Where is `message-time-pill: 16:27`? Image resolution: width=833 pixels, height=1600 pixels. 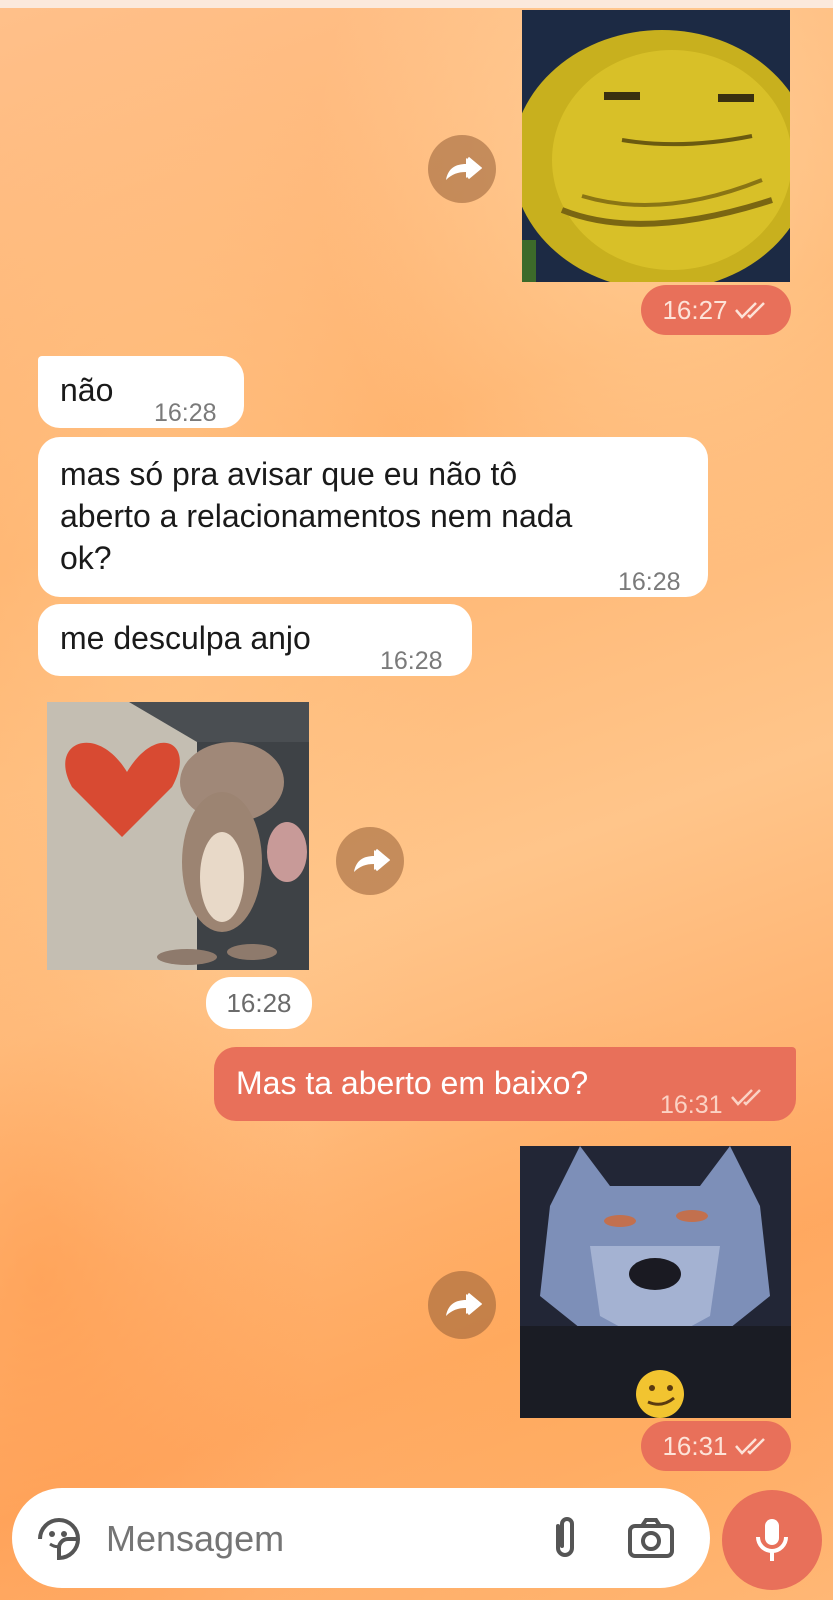 message-time-pill: 16:27 is located at coordinates (716, 310).